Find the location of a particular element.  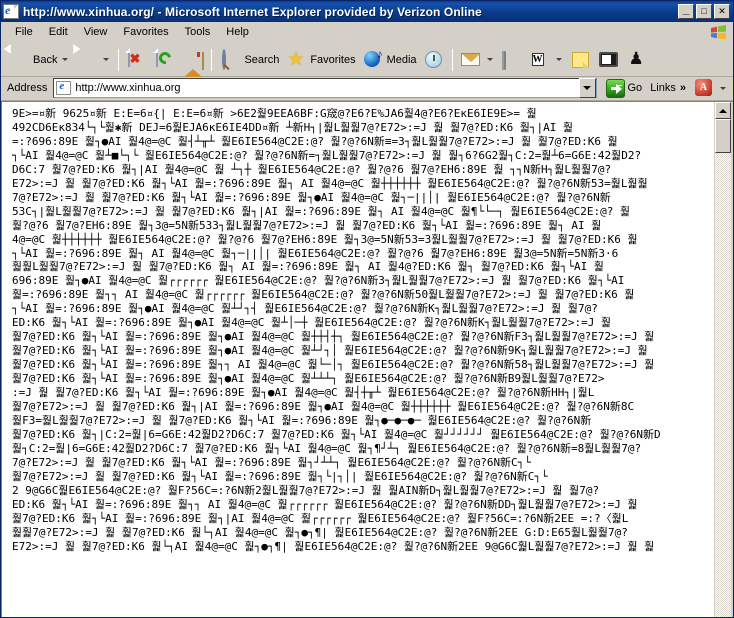

favorites-label: Favorites is located at coordinates (333, 59).